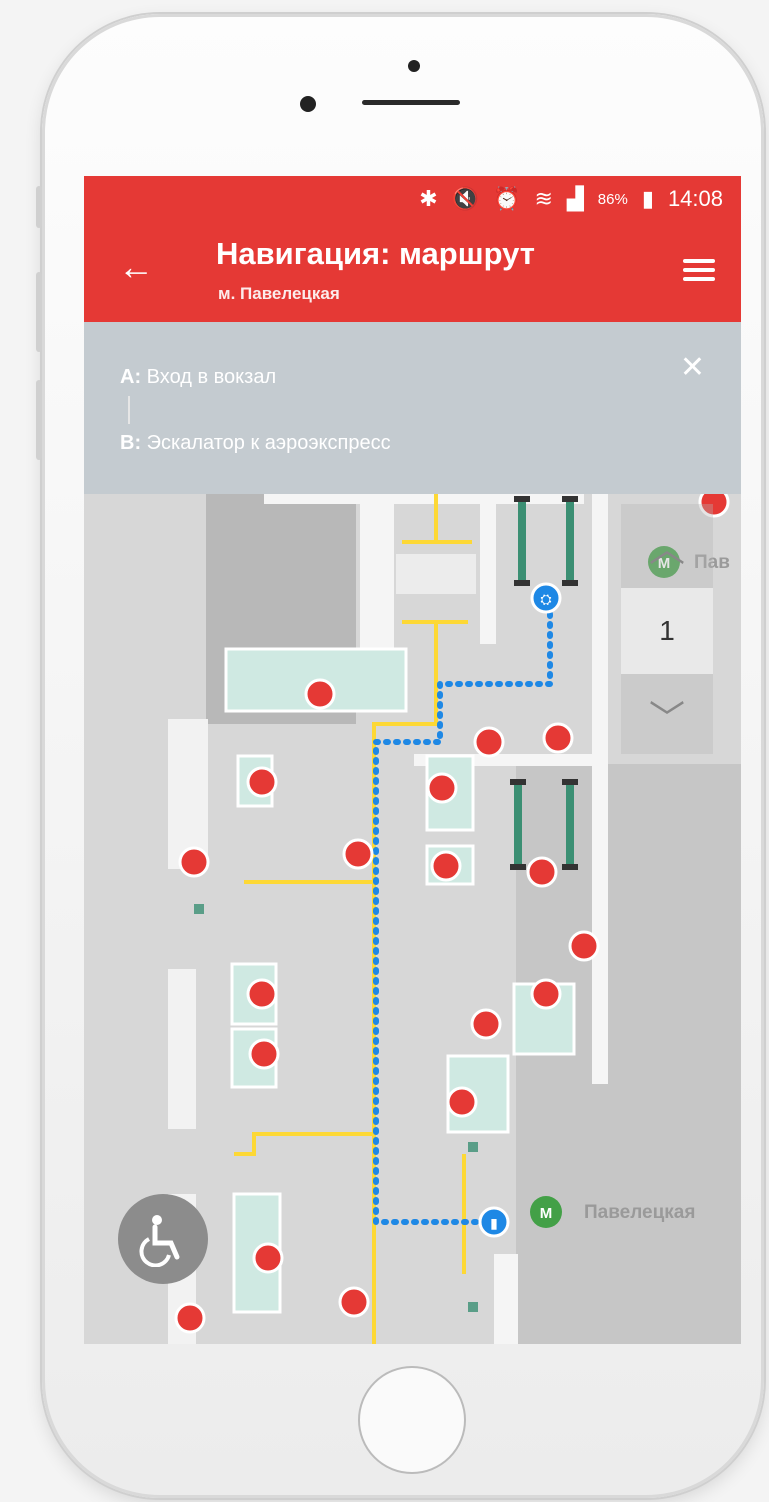 The height and width of the screenshot is (1502, 769). Describe the element at coordinates (465, 198) in the screenshot. I see `mute-icon: 🔇` at that location.